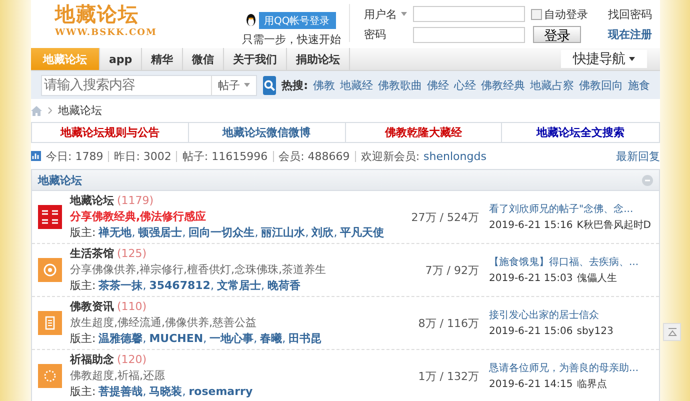 This screenshot has width=690, height=401. Describe the element at coordinates (92, 201) in the screenshot. I see `forum-title-link: 地藏论坛` at that location.